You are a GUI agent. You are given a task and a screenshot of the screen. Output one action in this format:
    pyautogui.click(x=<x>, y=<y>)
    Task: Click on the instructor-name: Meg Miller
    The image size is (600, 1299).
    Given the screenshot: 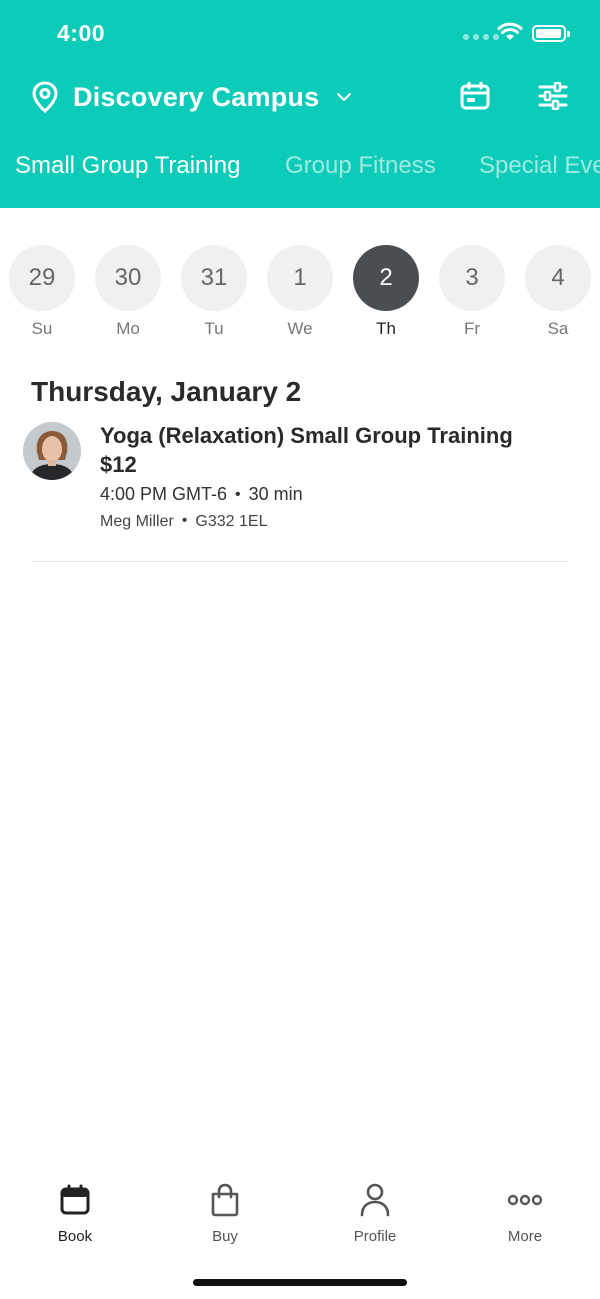 What is the action you would take?
    pyautogui.click(x=137, y=521)
    